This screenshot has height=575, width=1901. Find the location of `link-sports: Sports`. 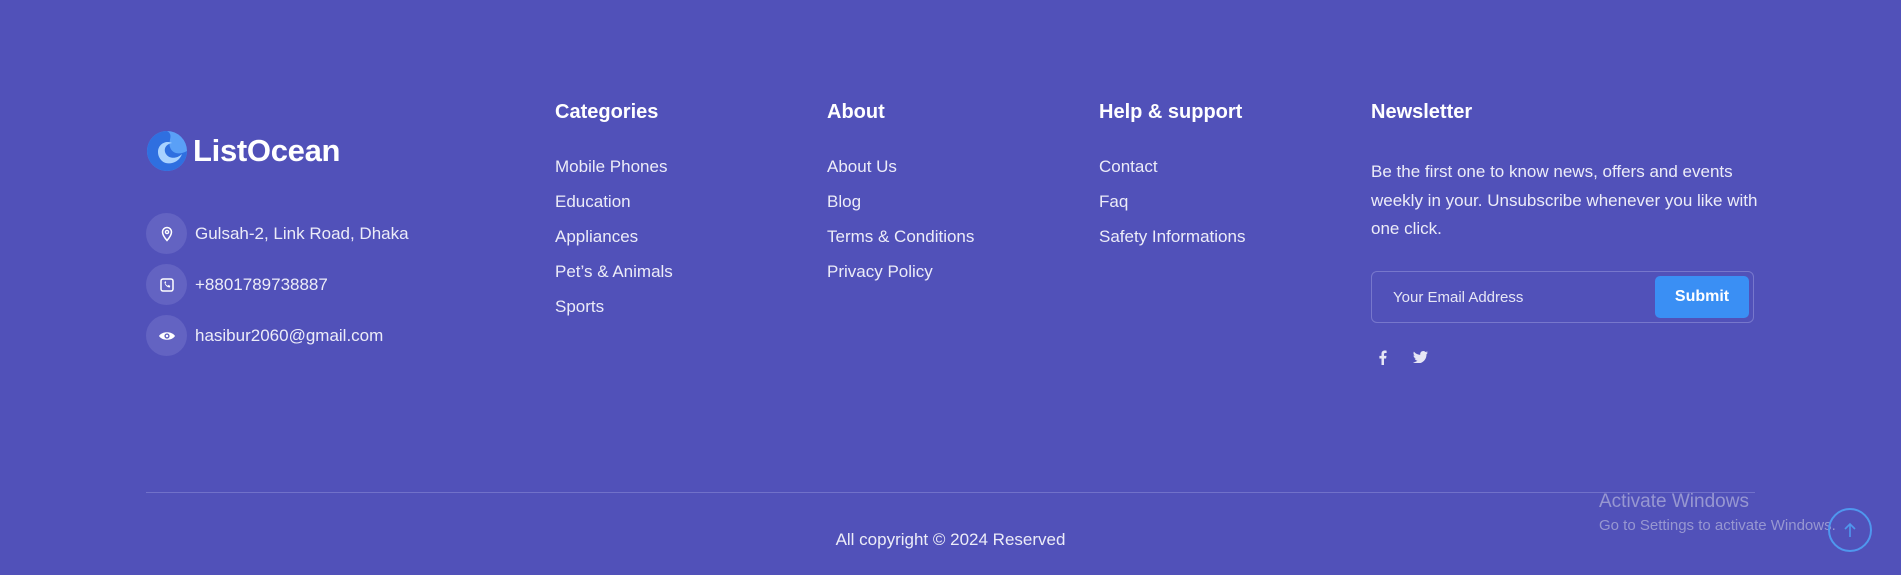

link-sports: Sports is located at coordinates (614, 314).